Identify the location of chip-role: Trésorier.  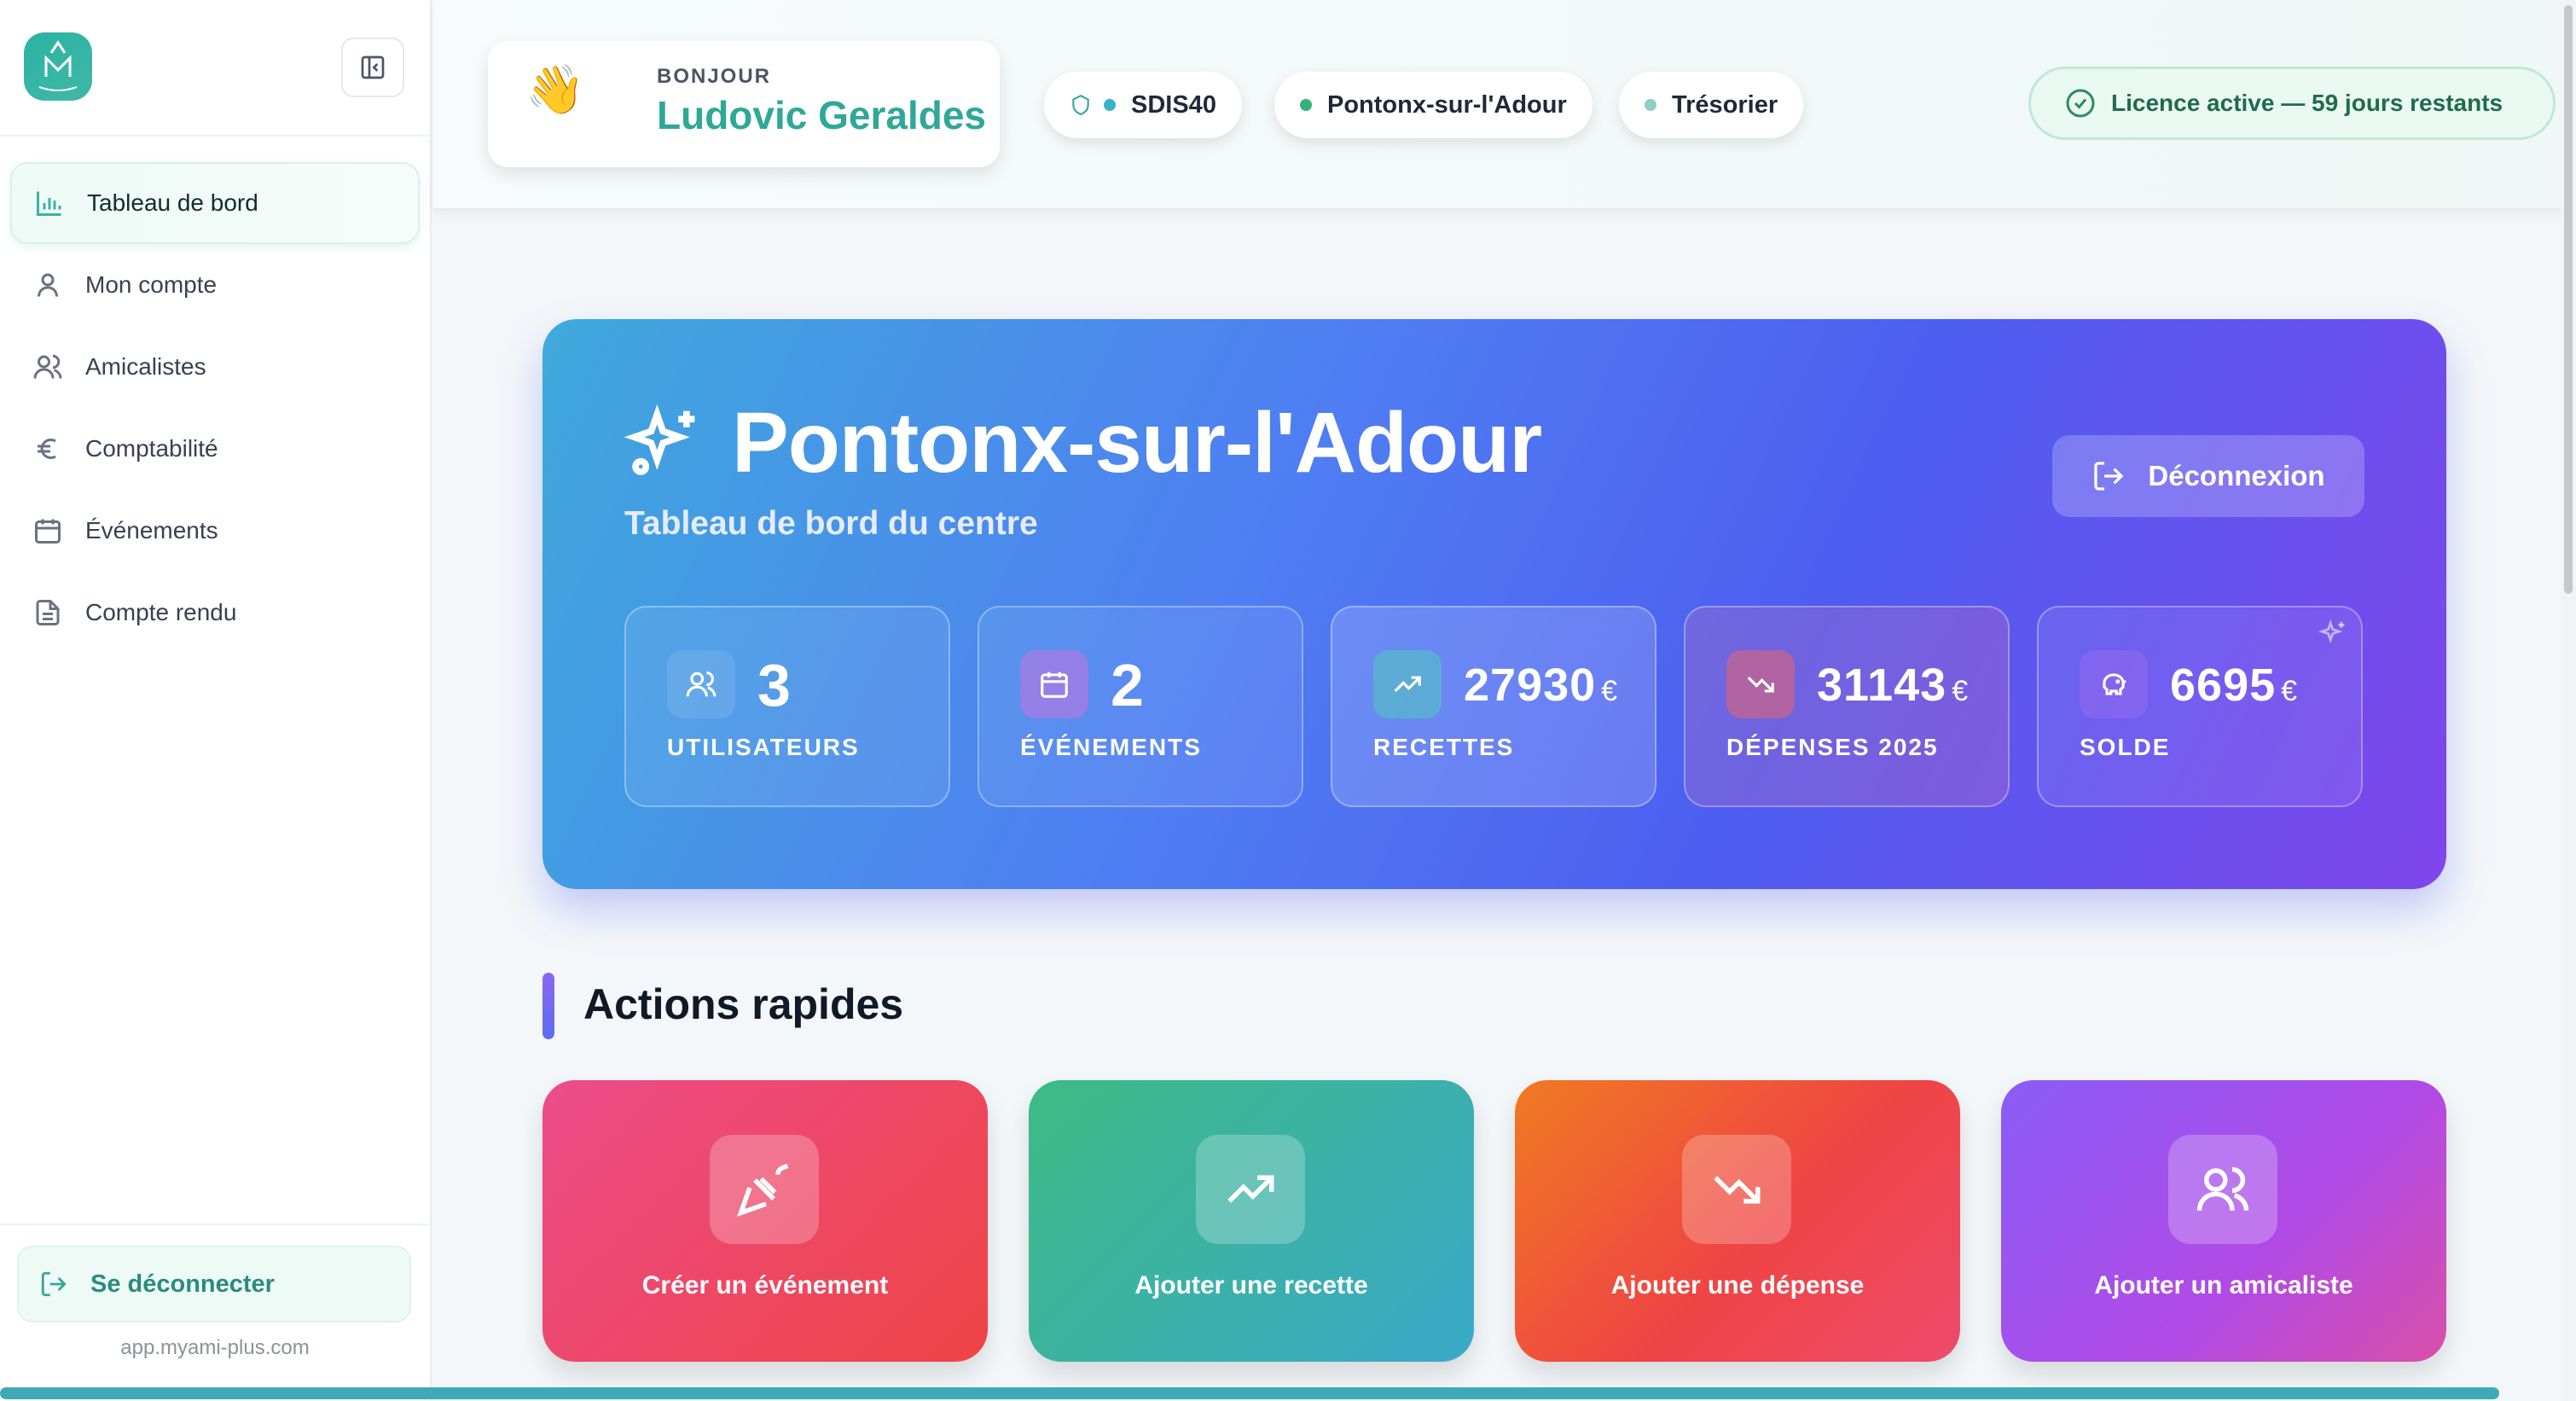
(1711, 105).